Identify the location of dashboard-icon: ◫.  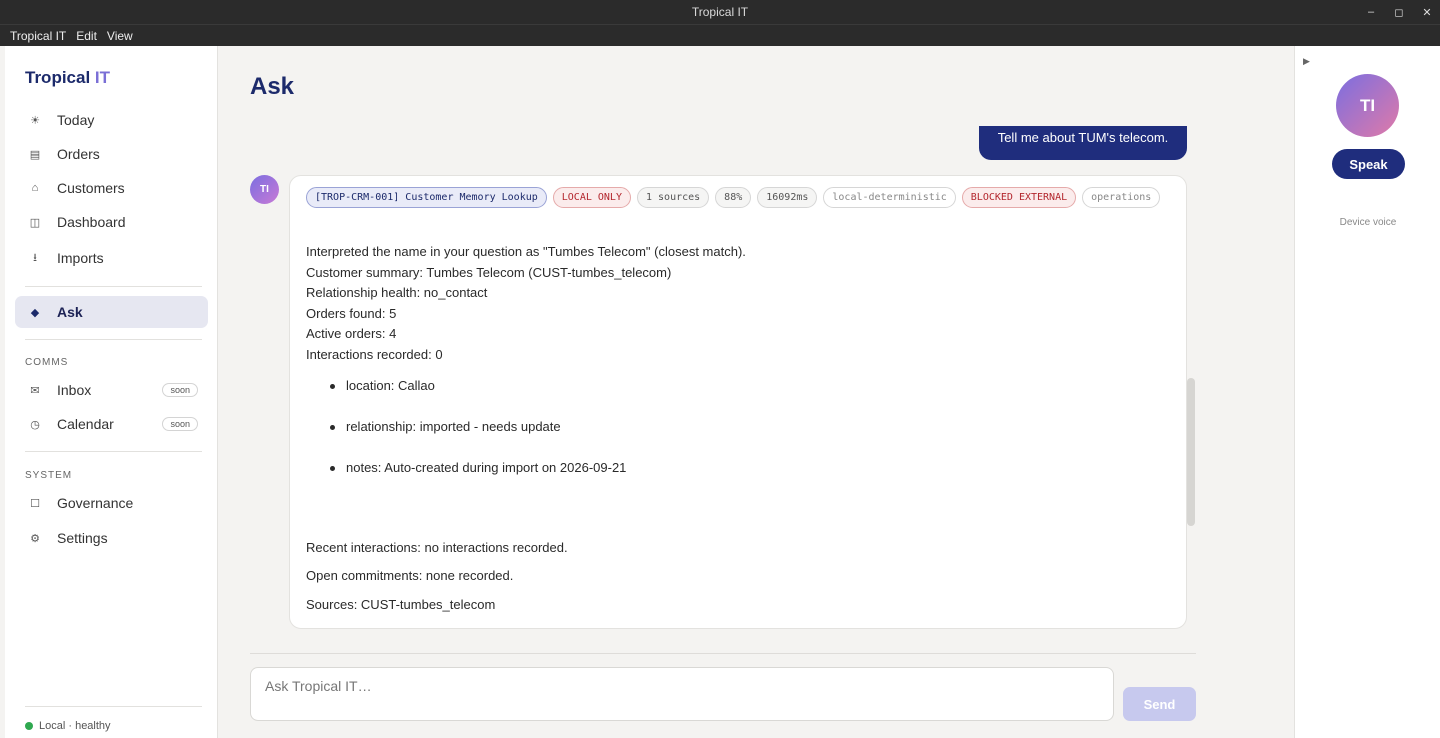
(35, 222).